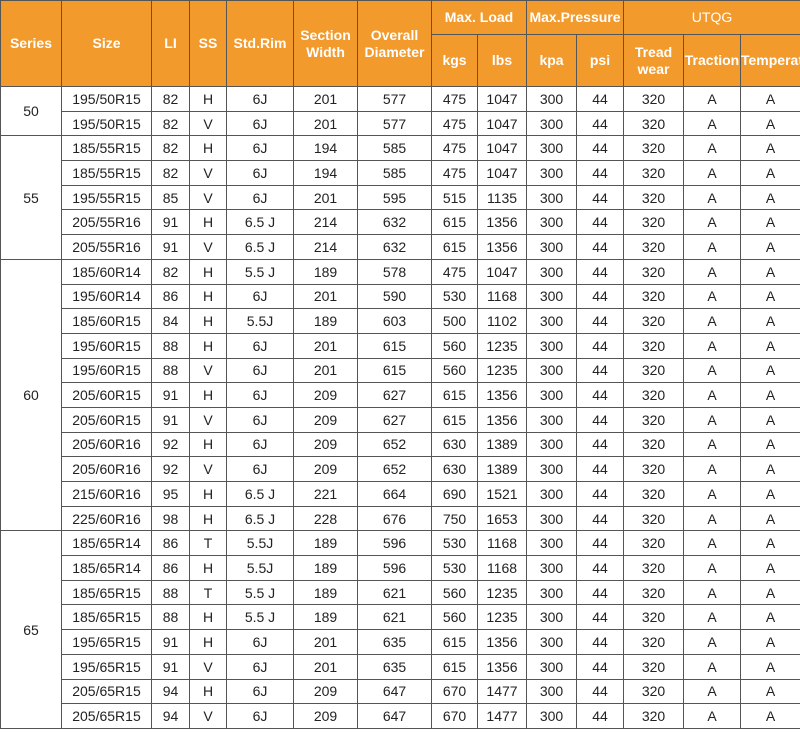 This screenshot has height=732, width=800. Describe the element at coordinates (260, 271) in the screenshot. I see `cell-std-rim: 5.5 J` at that location.